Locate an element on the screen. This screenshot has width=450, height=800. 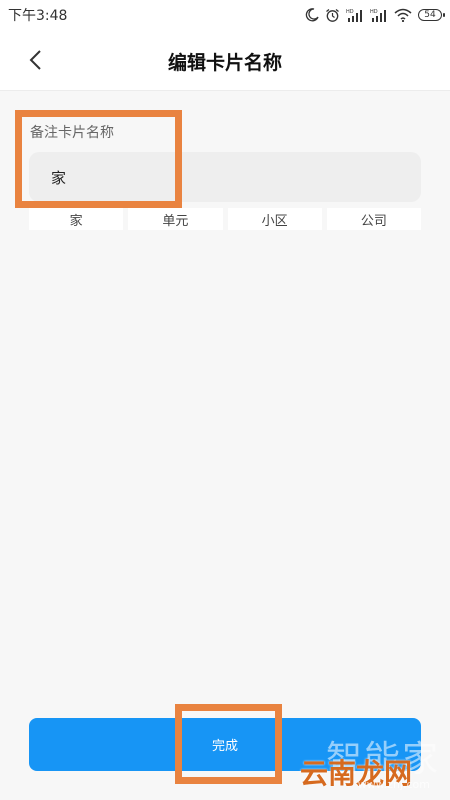
top-area: 下午3:48 HD HD 54 编辑卡片名称 is located at coordinates (225, 45).